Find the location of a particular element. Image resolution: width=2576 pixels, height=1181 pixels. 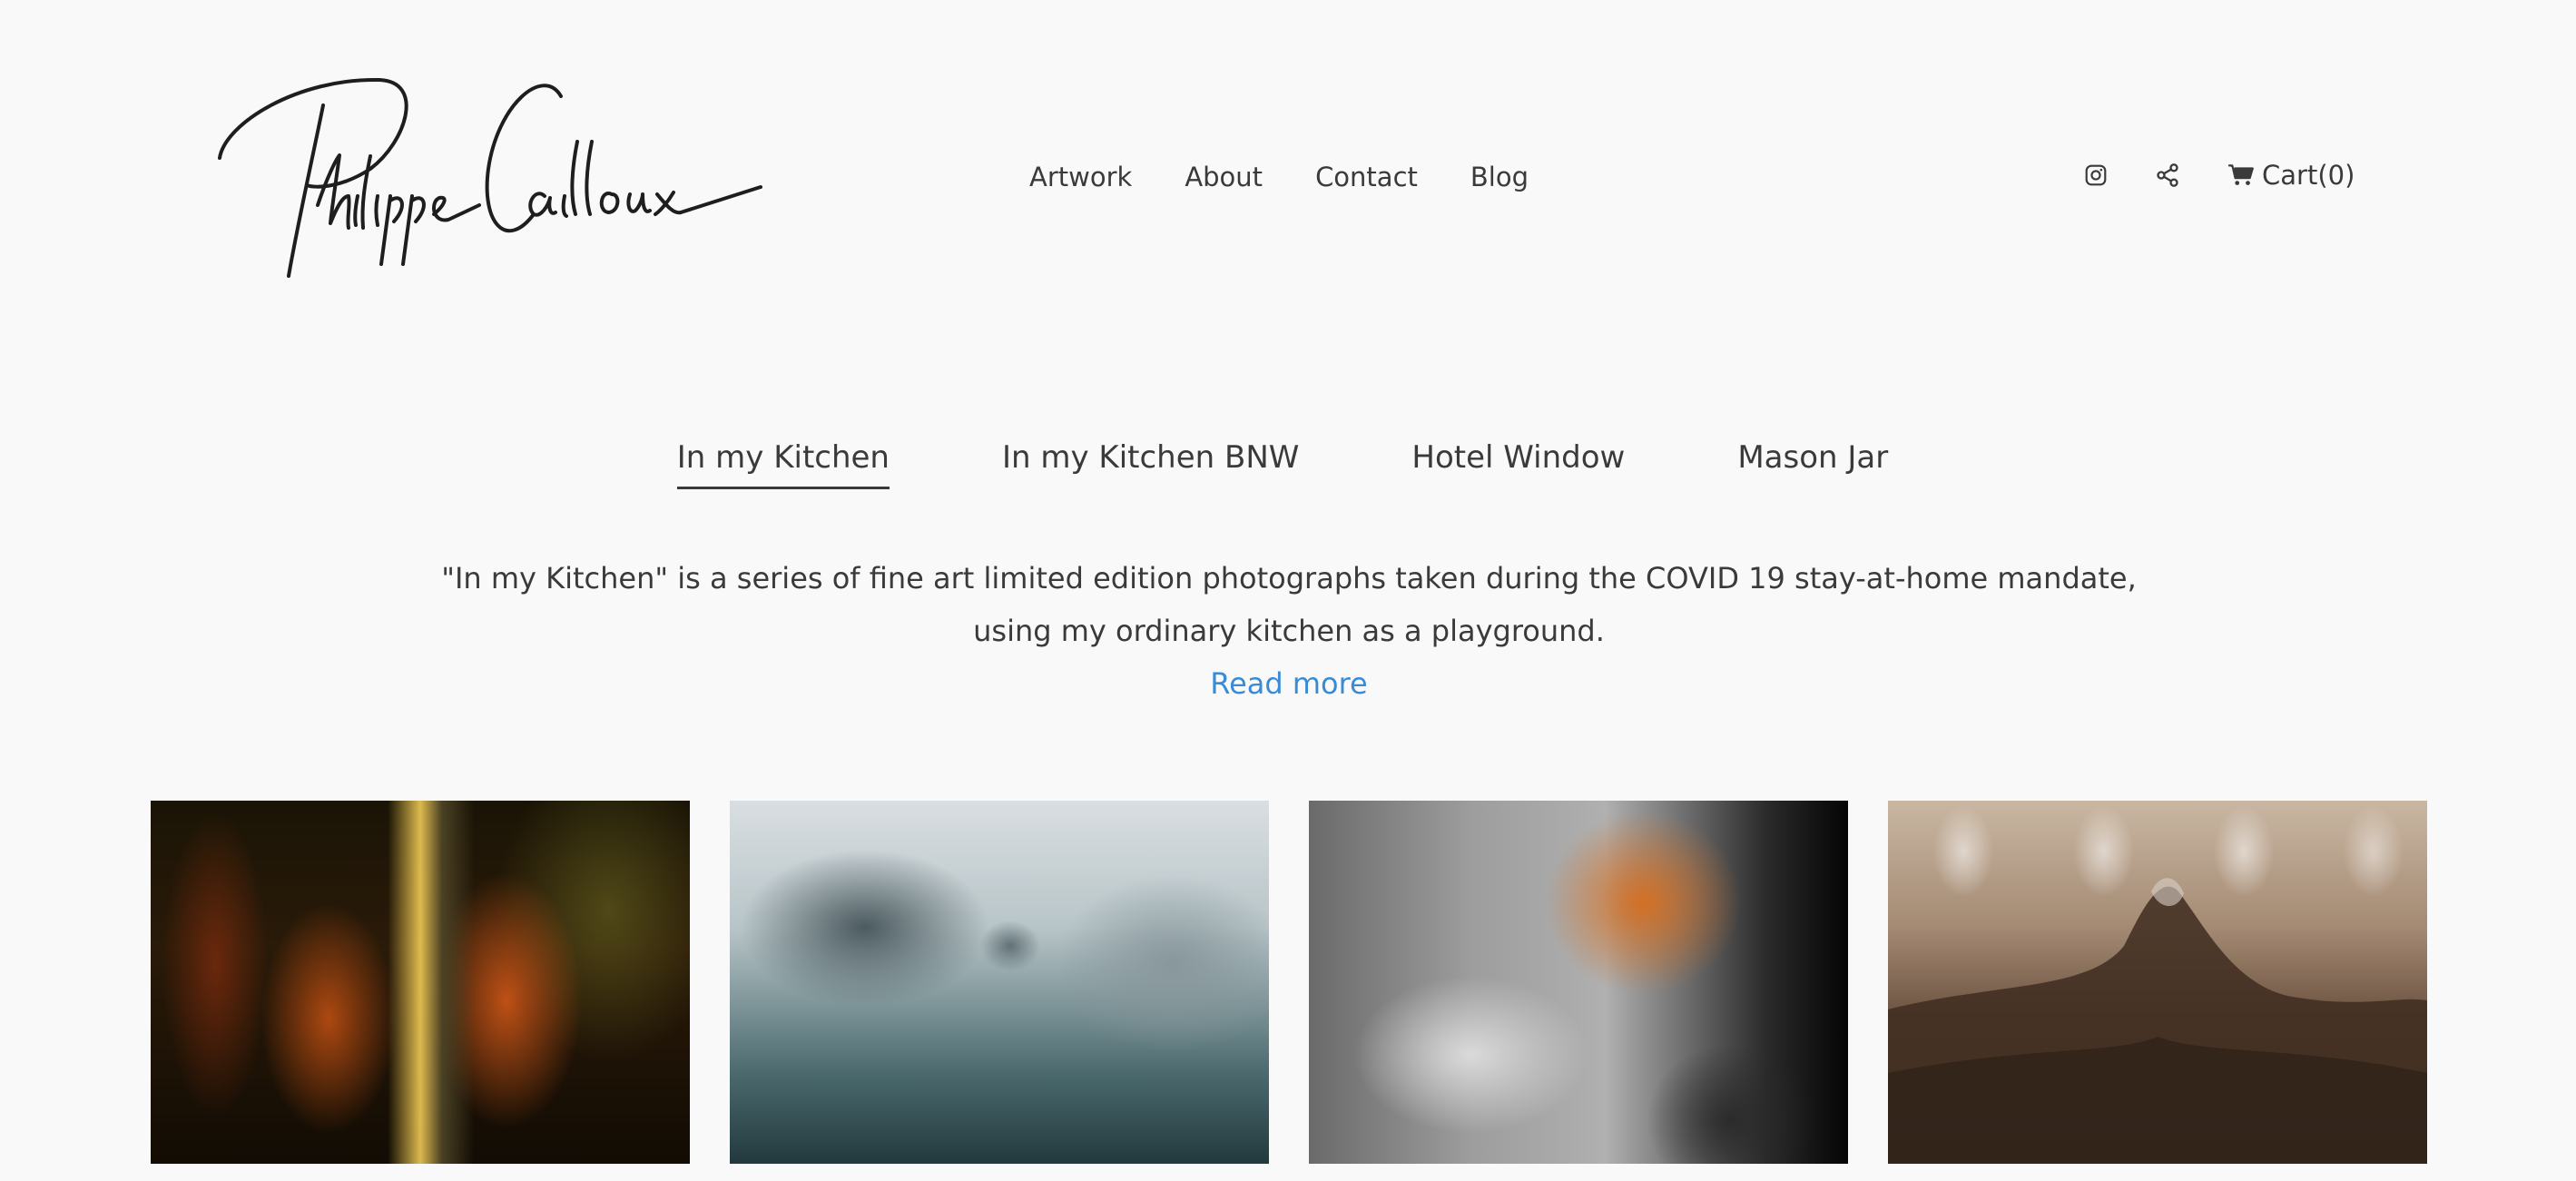

tab-in-my-kitchen: In my Kitchen is located at coordinates (783, 464).